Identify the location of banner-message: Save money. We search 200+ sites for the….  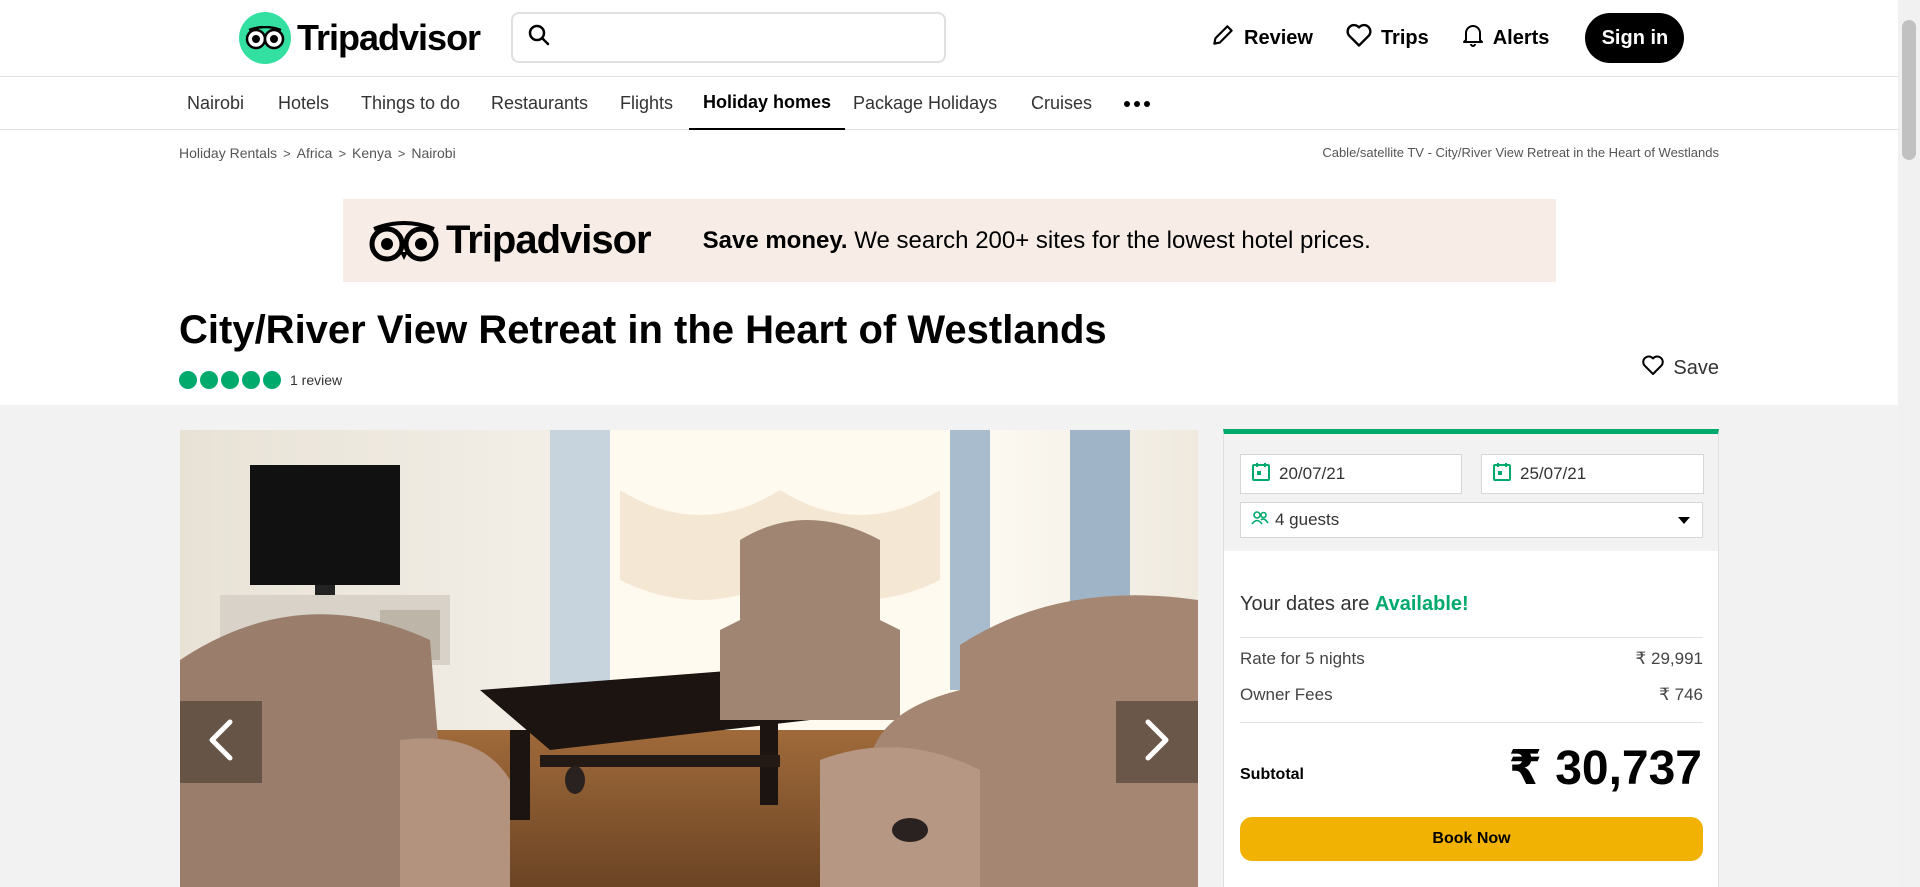
(1037, 241).